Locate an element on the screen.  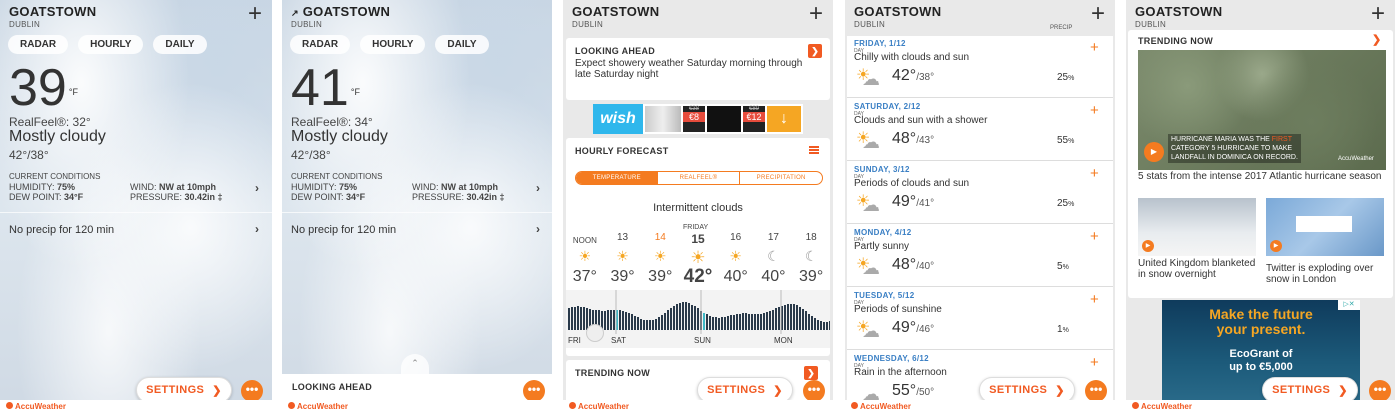
city-name: ↗ GOATSTOWN is located at coordinates (340, 11).